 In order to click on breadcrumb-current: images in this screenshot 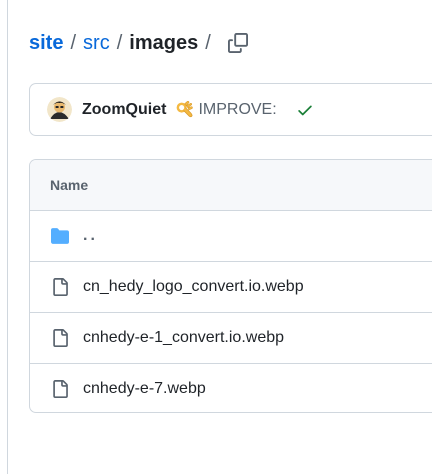, I will do `click(164, 42)`.